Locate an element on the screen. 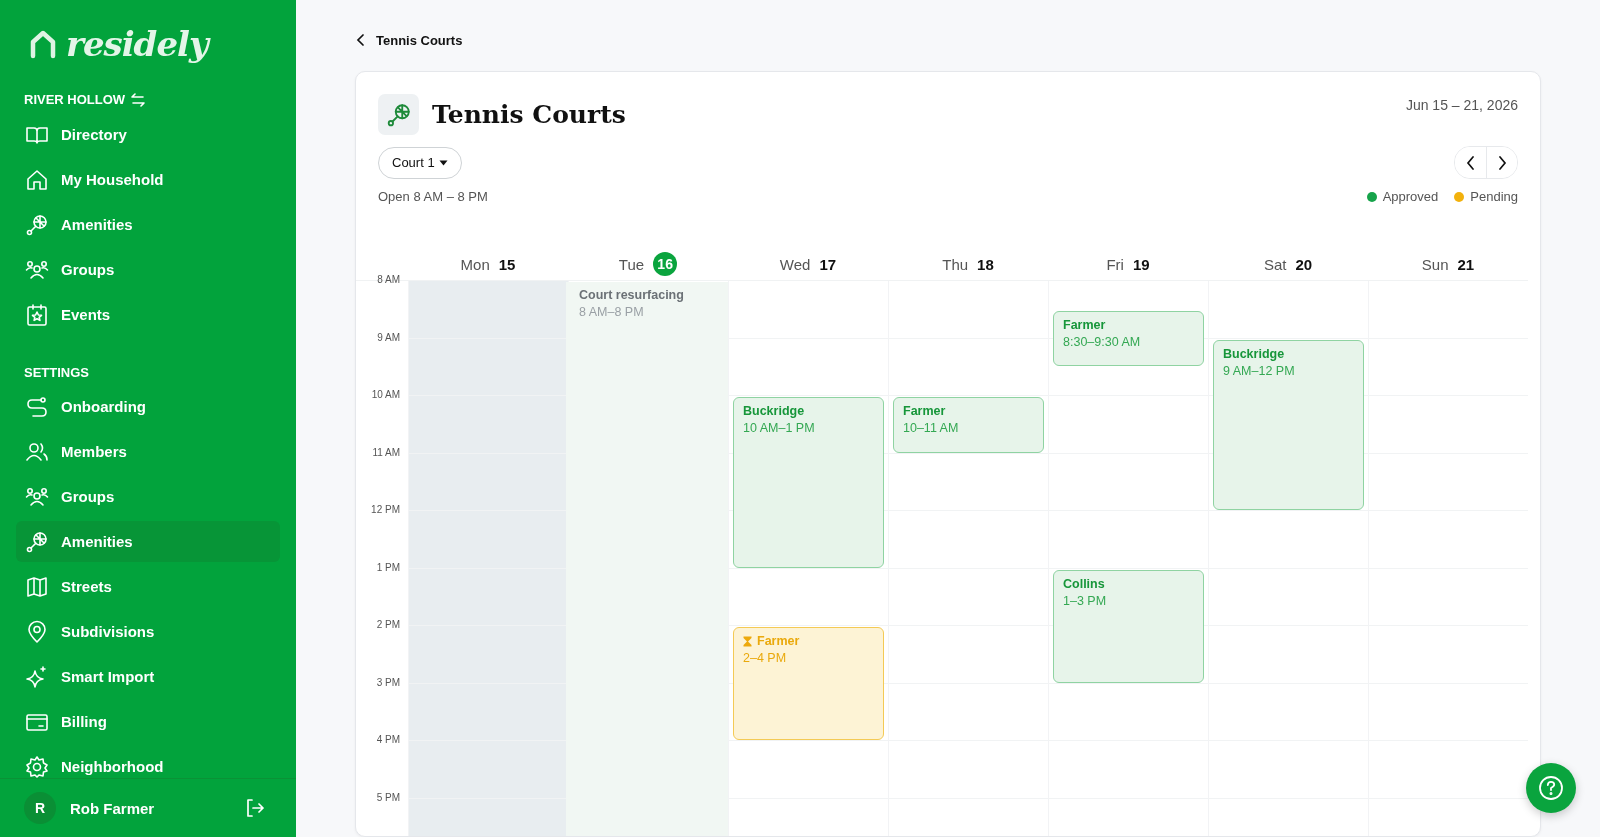 This screenshot has height=837, width=1600. swap-icon is located at coordinates (138, 99).